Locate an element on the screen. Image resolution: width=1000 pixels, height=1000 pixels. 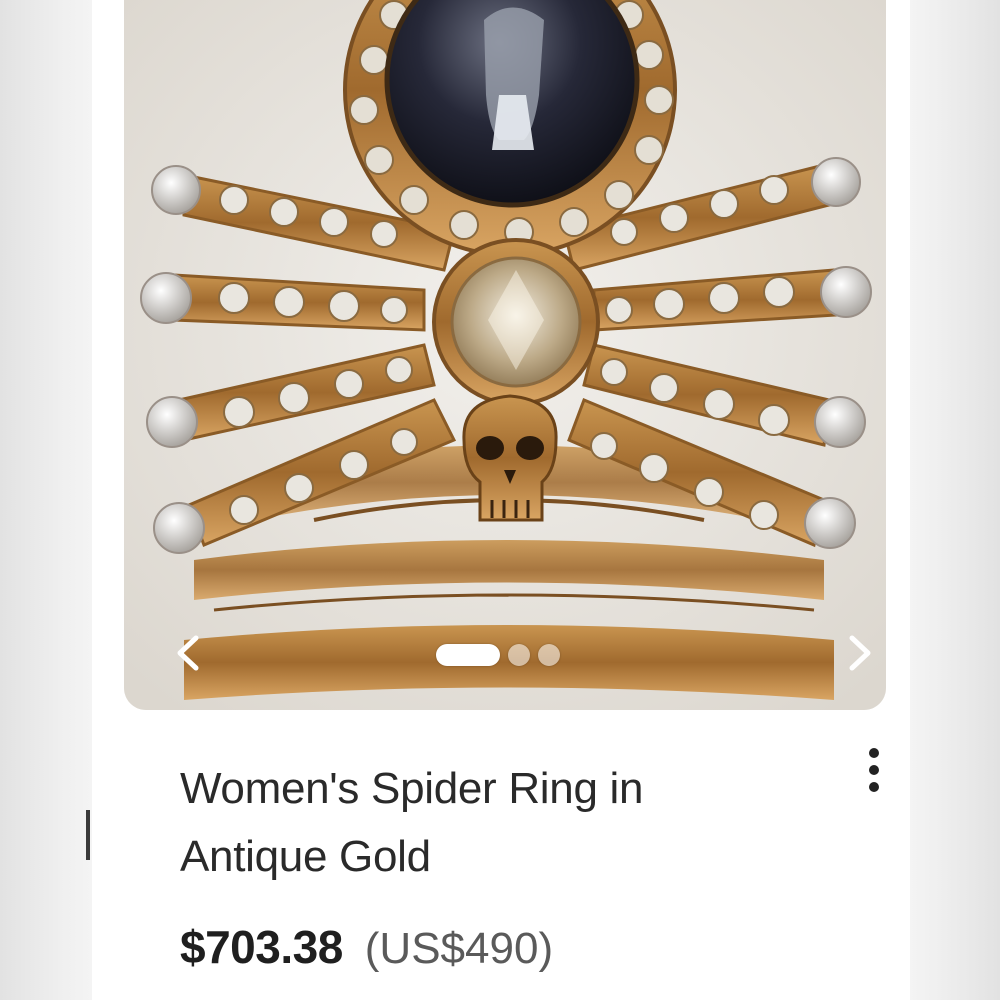
product-price: $703.38 is located at coordinates (261, 947).